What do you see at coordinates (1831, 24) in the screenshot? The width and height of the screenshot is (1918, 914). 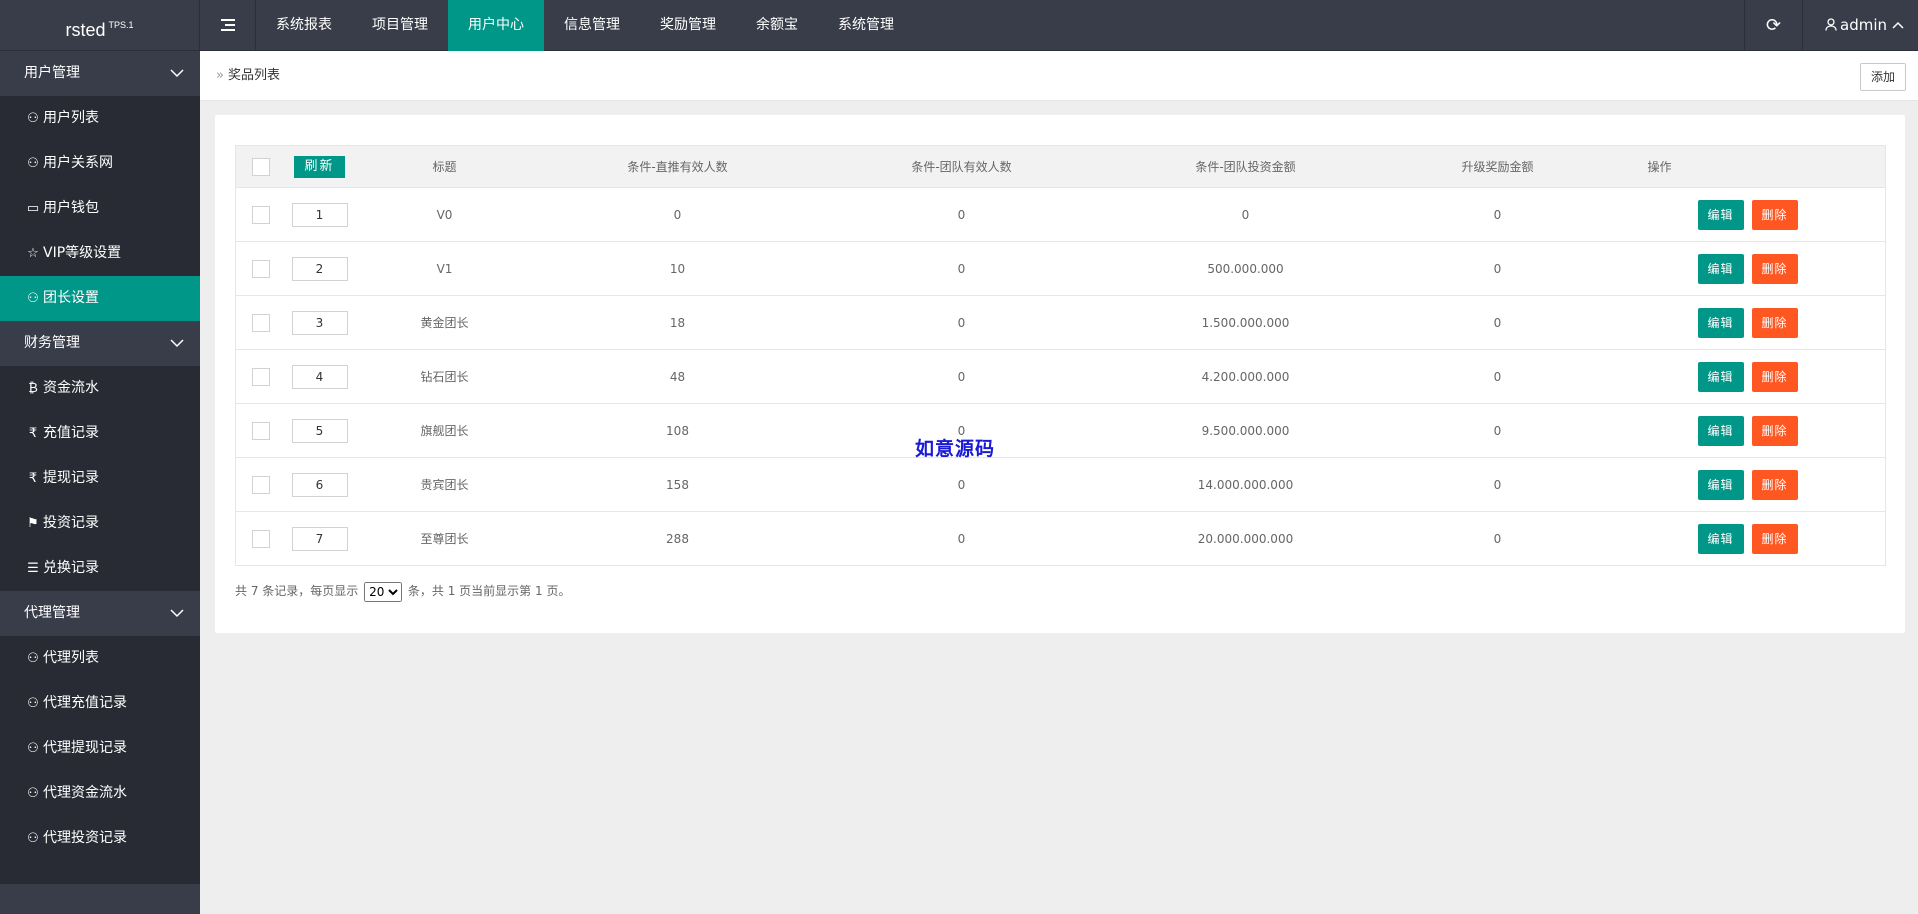 I see `user-icon` at bounding box center [1831, 24].